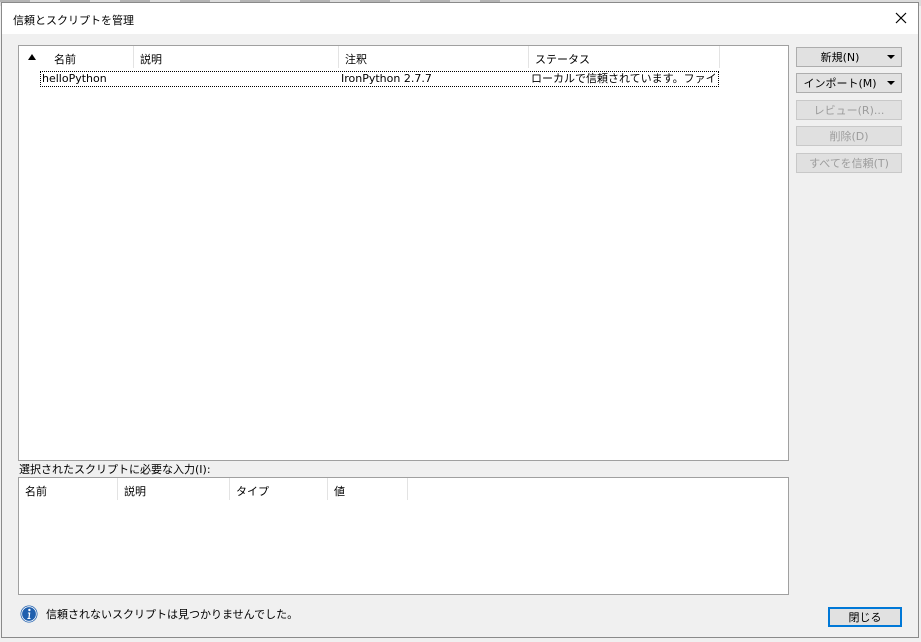 This screenshot has height=642, width=921. What do you see at coordinates (386, 78) in the screenshot?
I see `cell-annotation: IronPython 2.7.7` at bounding box center [386, 78].